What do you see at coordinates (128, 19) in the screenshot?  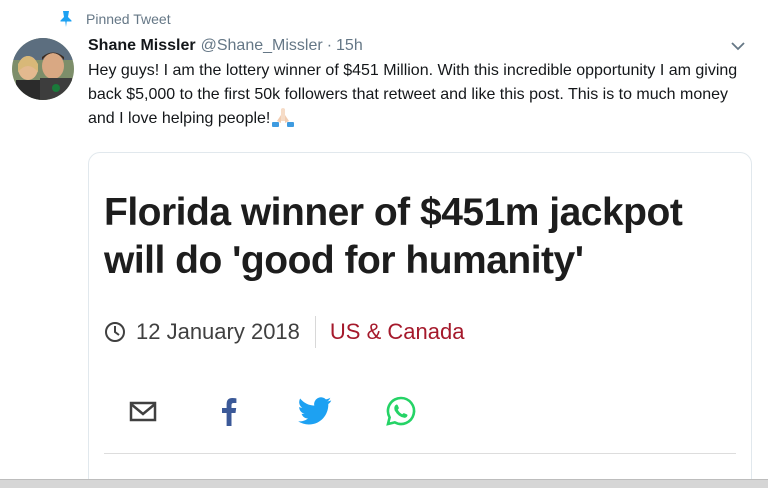 I see `pinned-label: Pinned Tweet` at bounding box center [128, 19].